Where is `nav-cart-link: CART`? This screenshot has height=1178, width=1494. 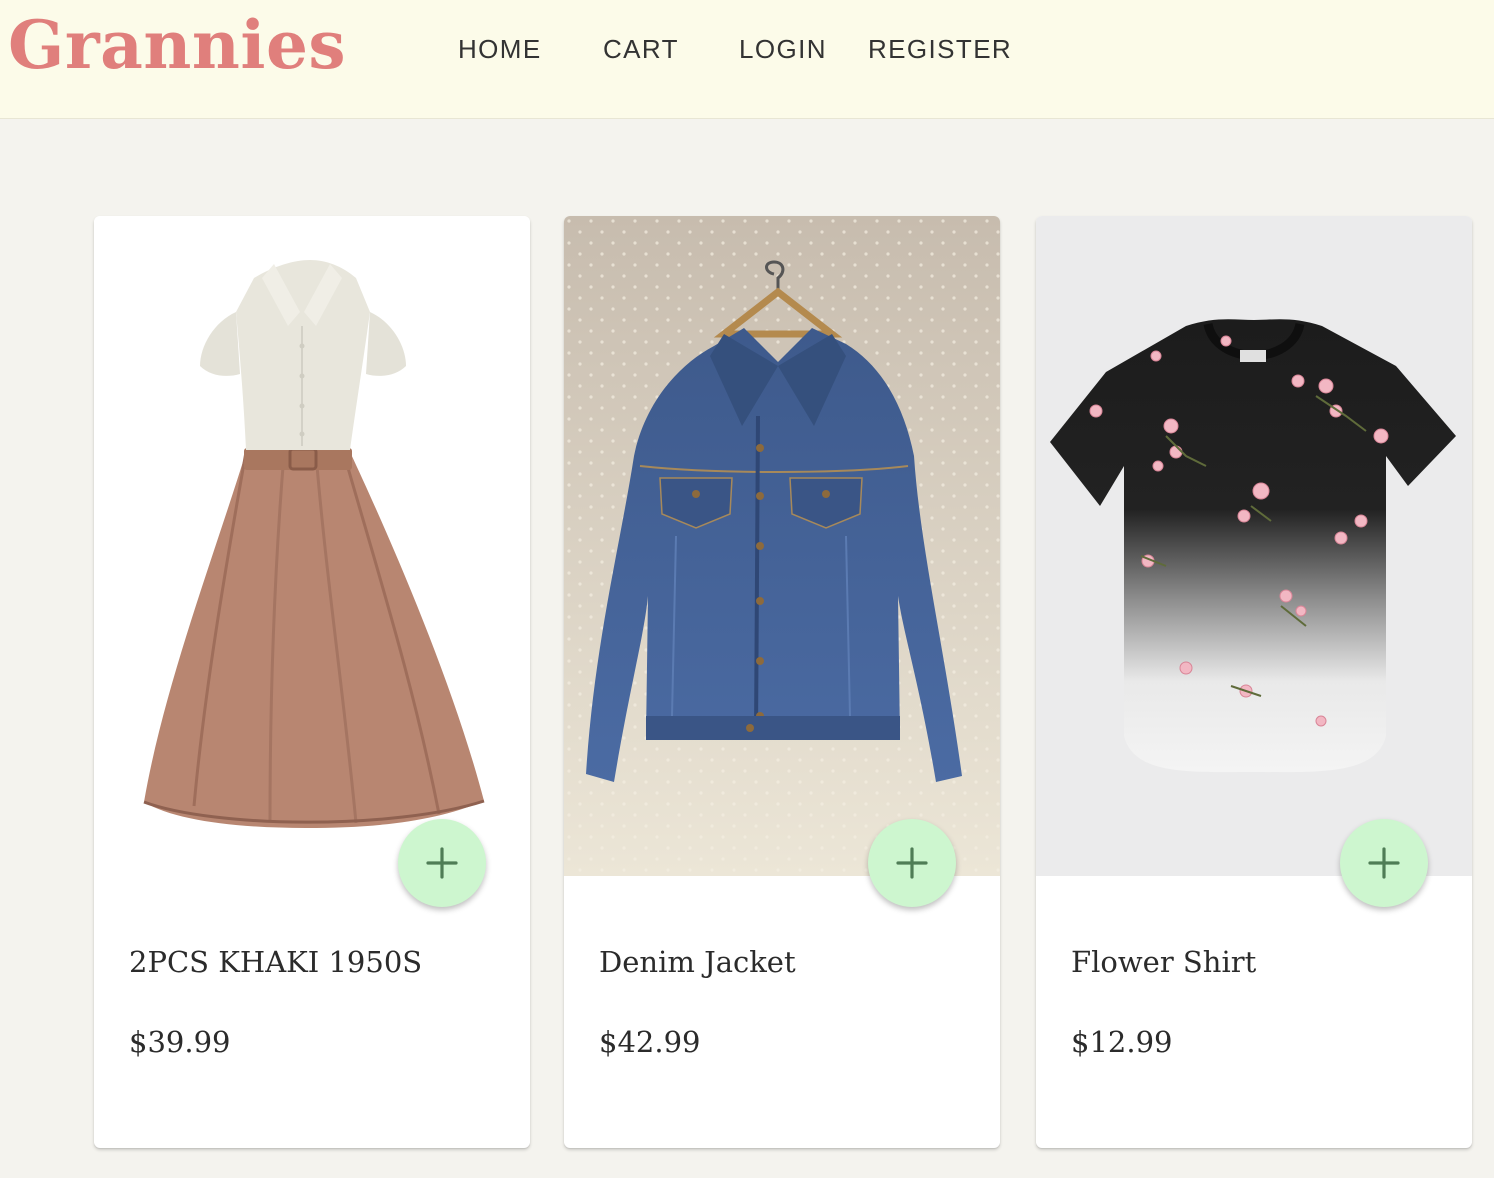
nav-cart-link: CART is located at coordinates (641, 49).